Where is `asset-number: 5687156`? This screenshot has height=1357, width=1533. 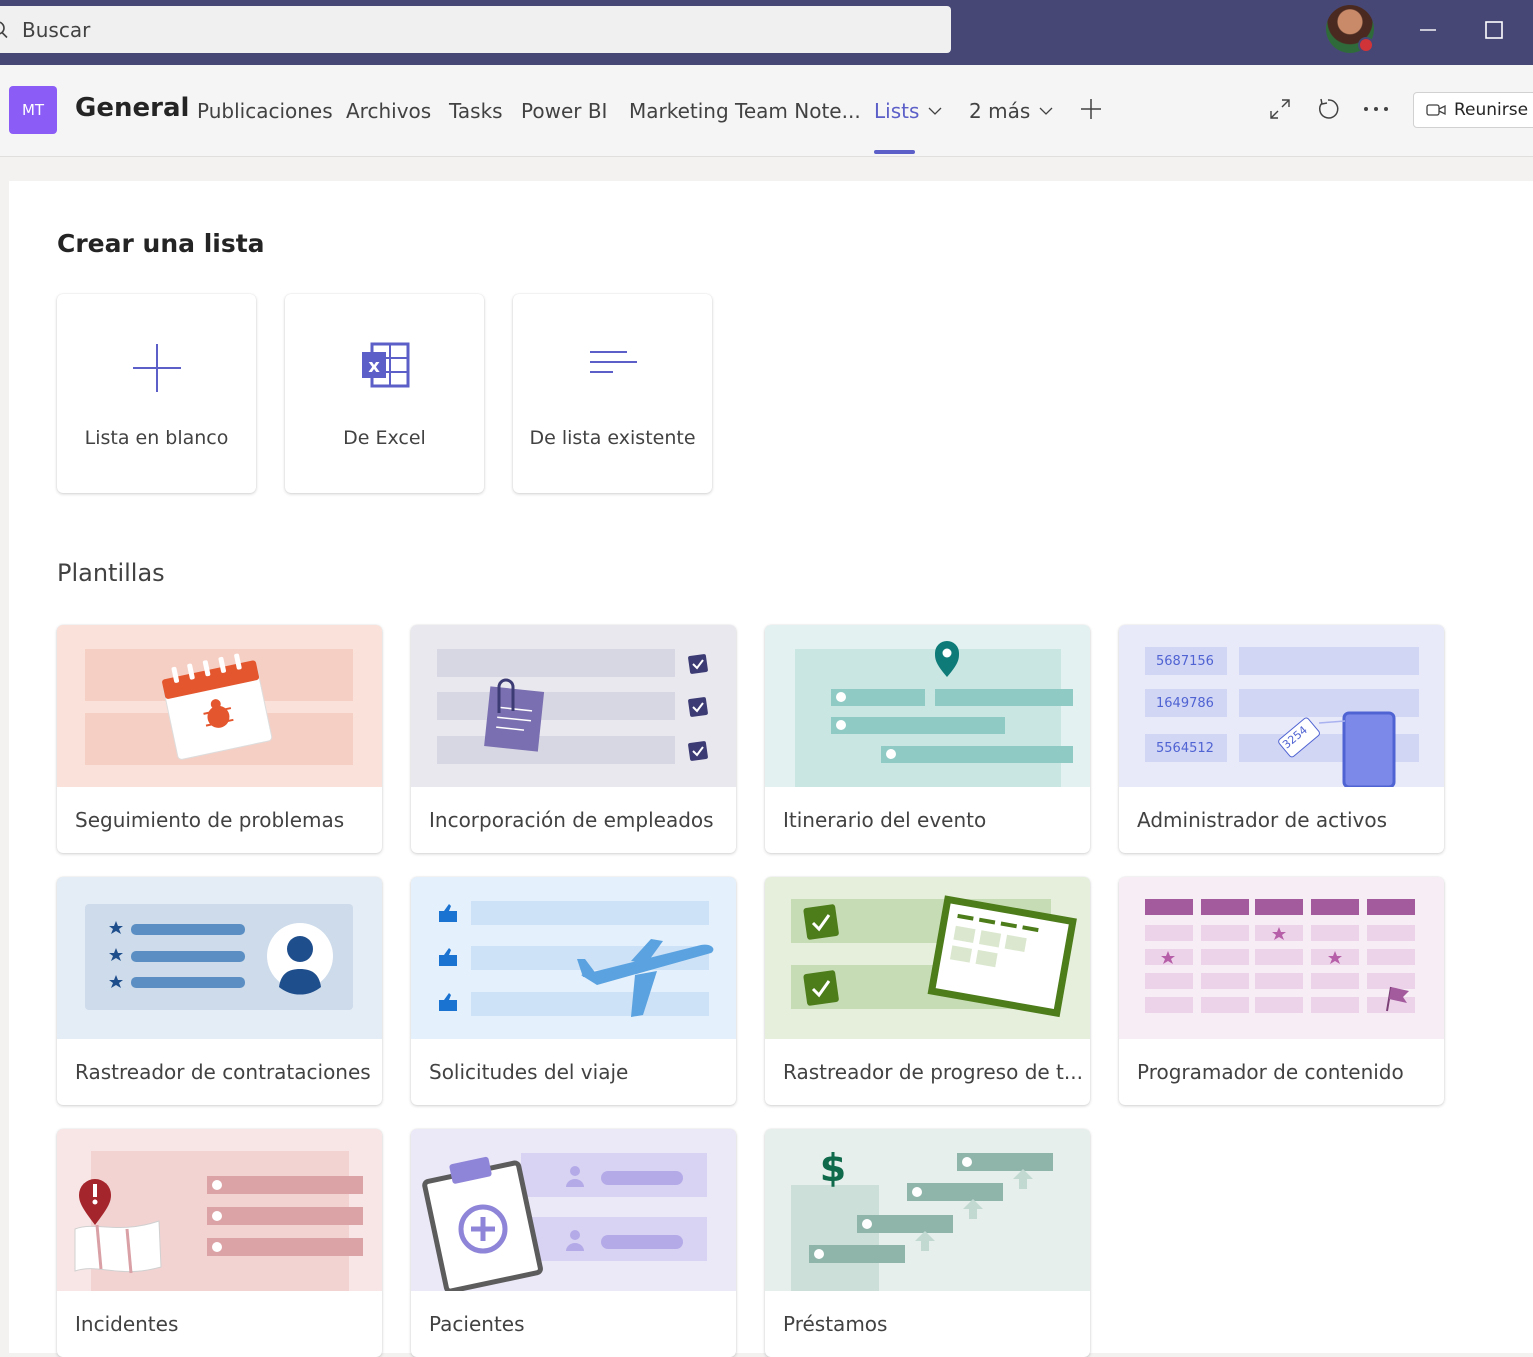 asset-number: 5687156 is located at coordinates (1185, 661).